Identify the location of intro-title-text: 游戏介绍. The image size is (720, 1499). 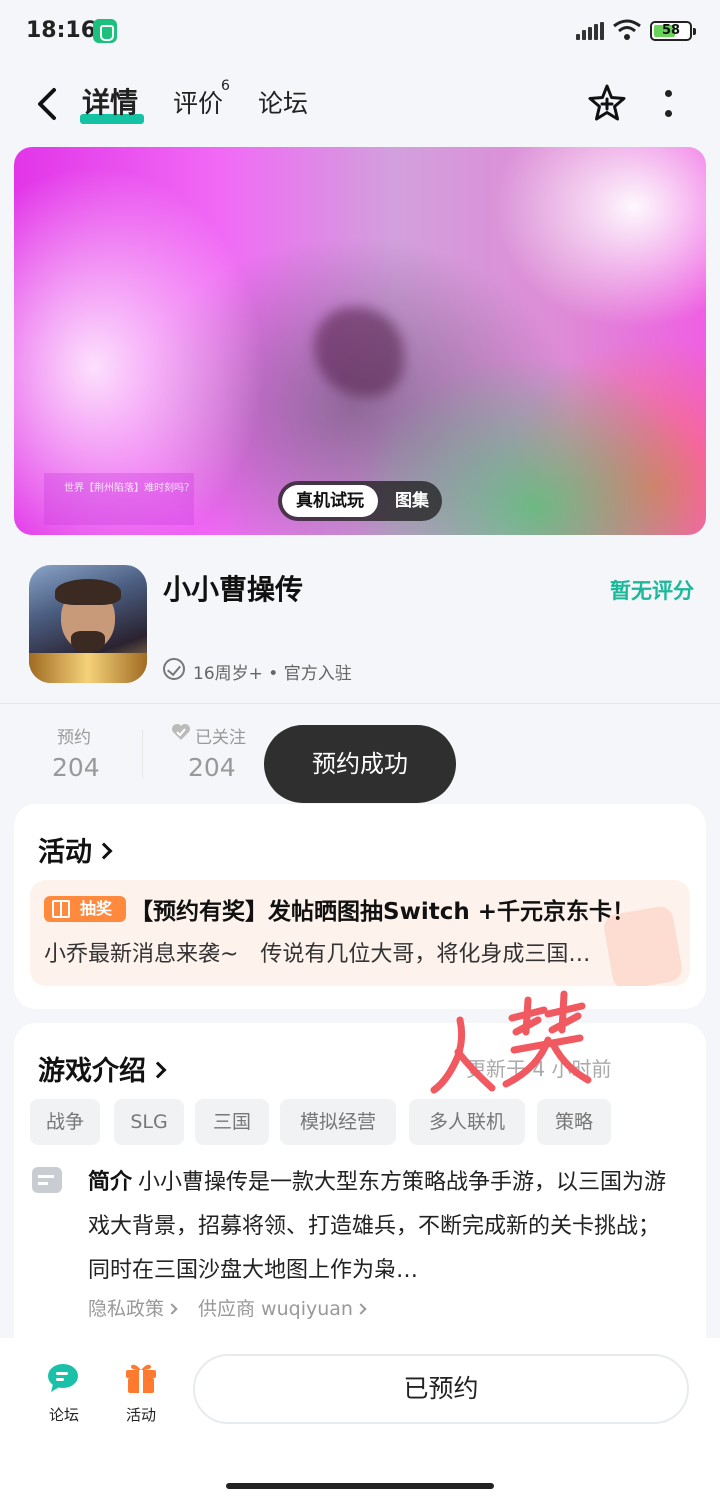
(92, 1071).